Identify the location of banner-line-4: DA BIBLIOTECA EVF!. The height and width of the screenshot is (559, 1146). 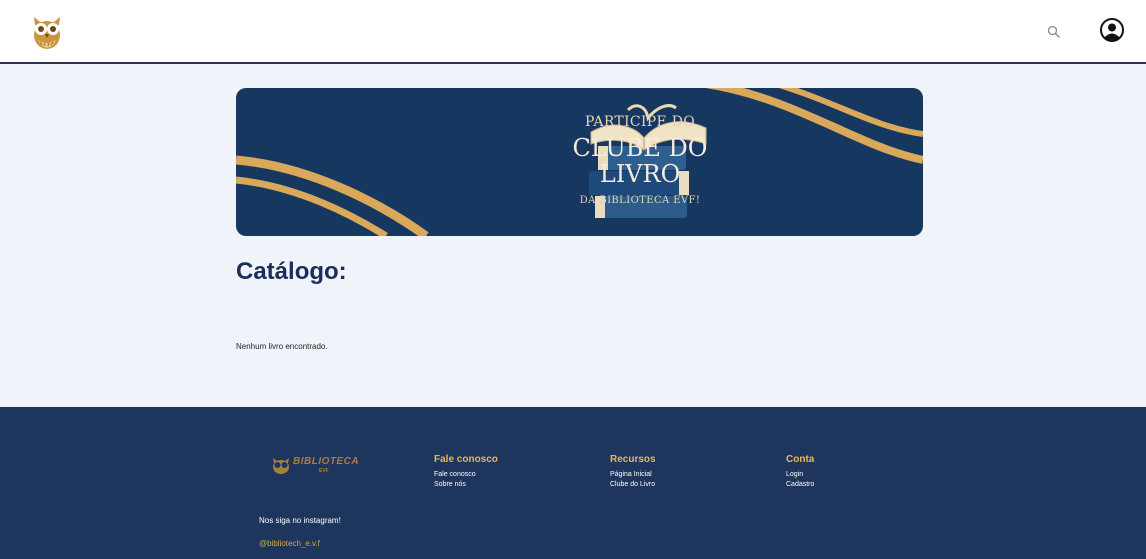
(640, 200).